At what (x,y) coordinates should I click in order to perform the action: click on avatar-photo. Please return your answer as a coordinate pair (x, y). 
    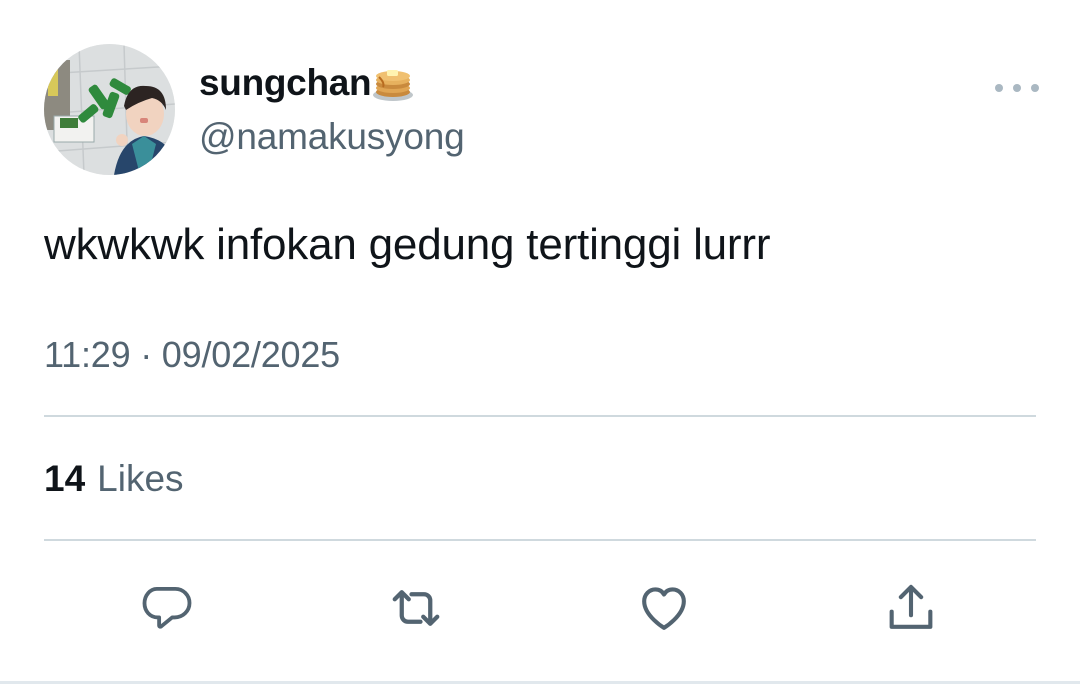
    Looking at the image, I should click on (109, 109).